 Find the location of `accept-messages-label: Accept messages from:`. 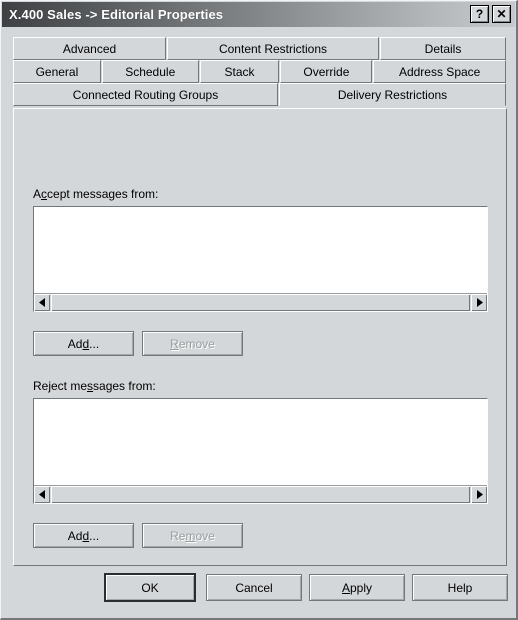

accept-messages-label: Accept messages from: is located at coordinates (95, 194).